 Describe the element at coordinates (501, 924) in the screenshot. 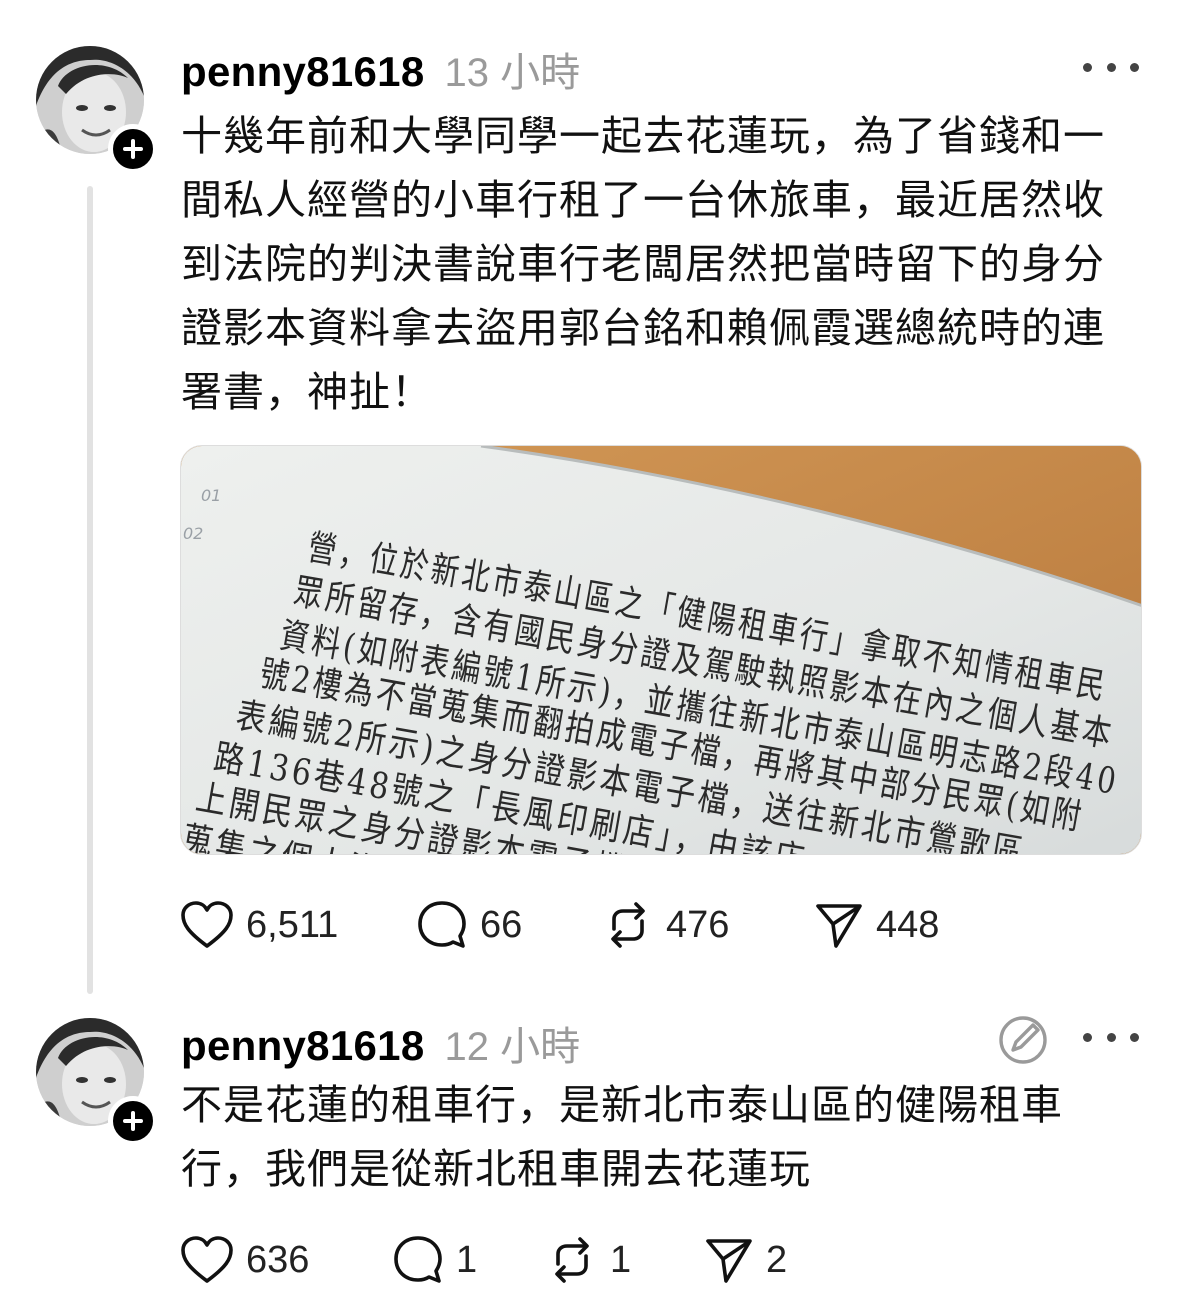

I see `comment-count: 66` at that location.